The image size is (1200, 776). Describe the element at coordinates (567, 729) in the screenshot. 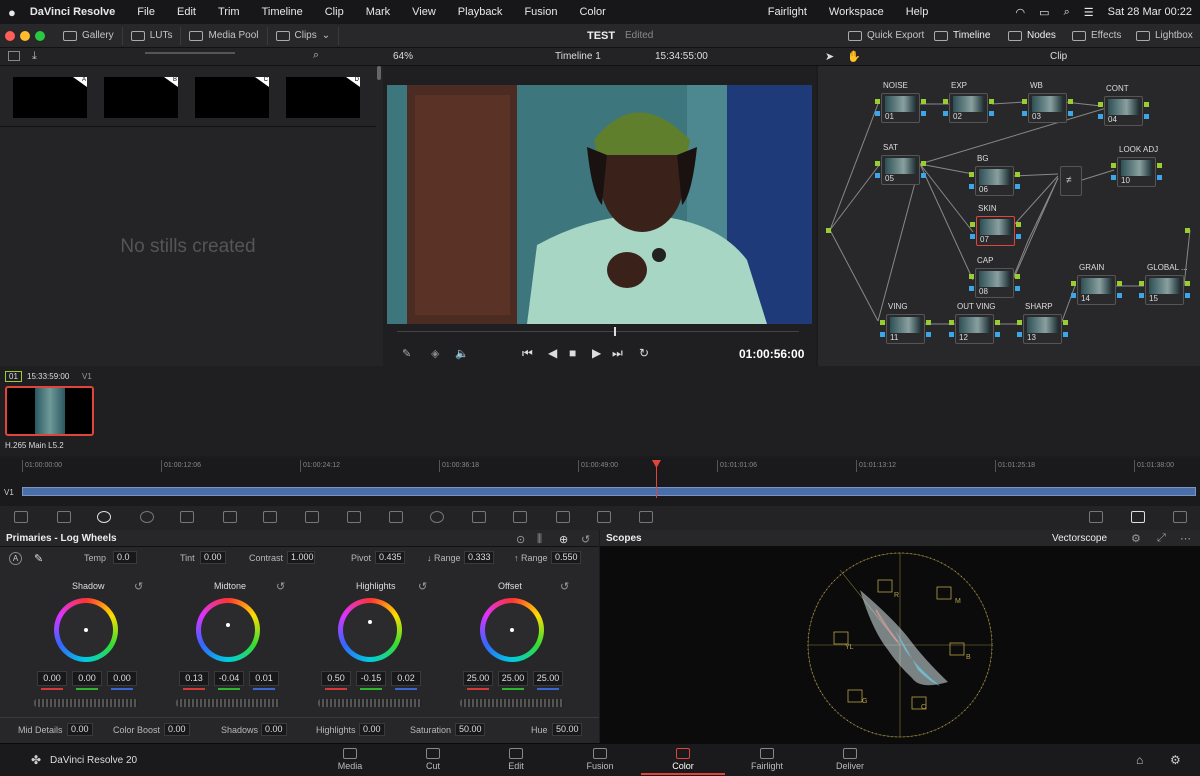

I see `hue-field: 50.00` at that location.